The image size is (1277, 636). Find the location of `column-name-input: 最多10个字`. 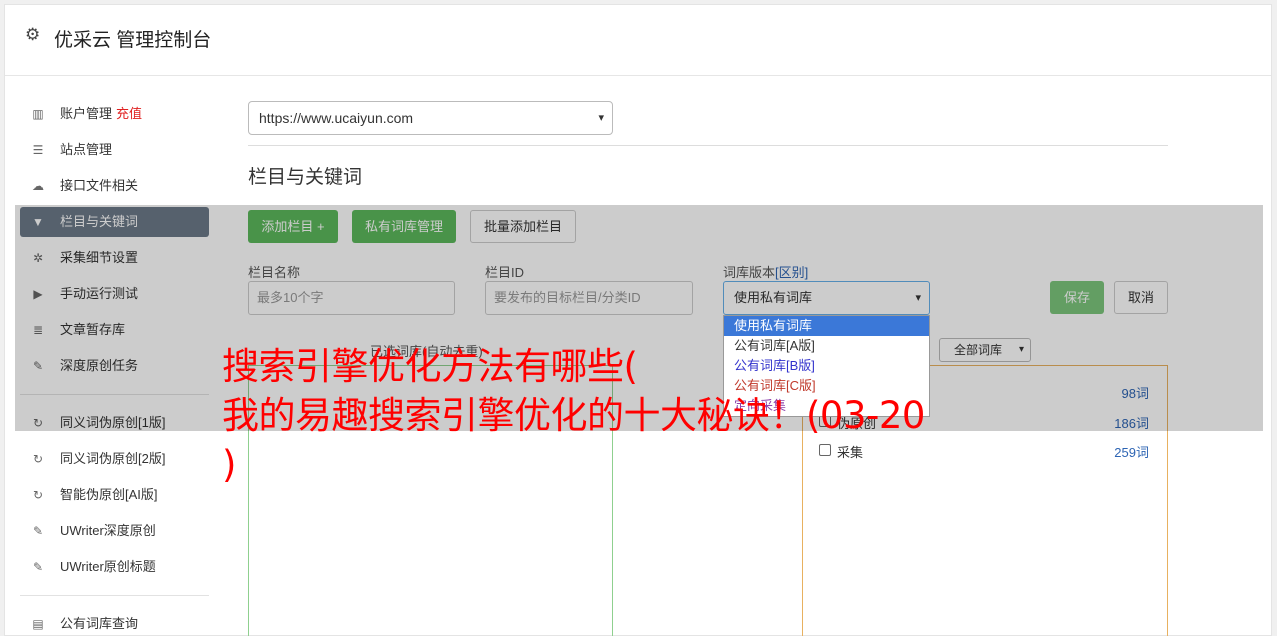

column-name-input: 最多10个字 is located at coordinates (351, 298).